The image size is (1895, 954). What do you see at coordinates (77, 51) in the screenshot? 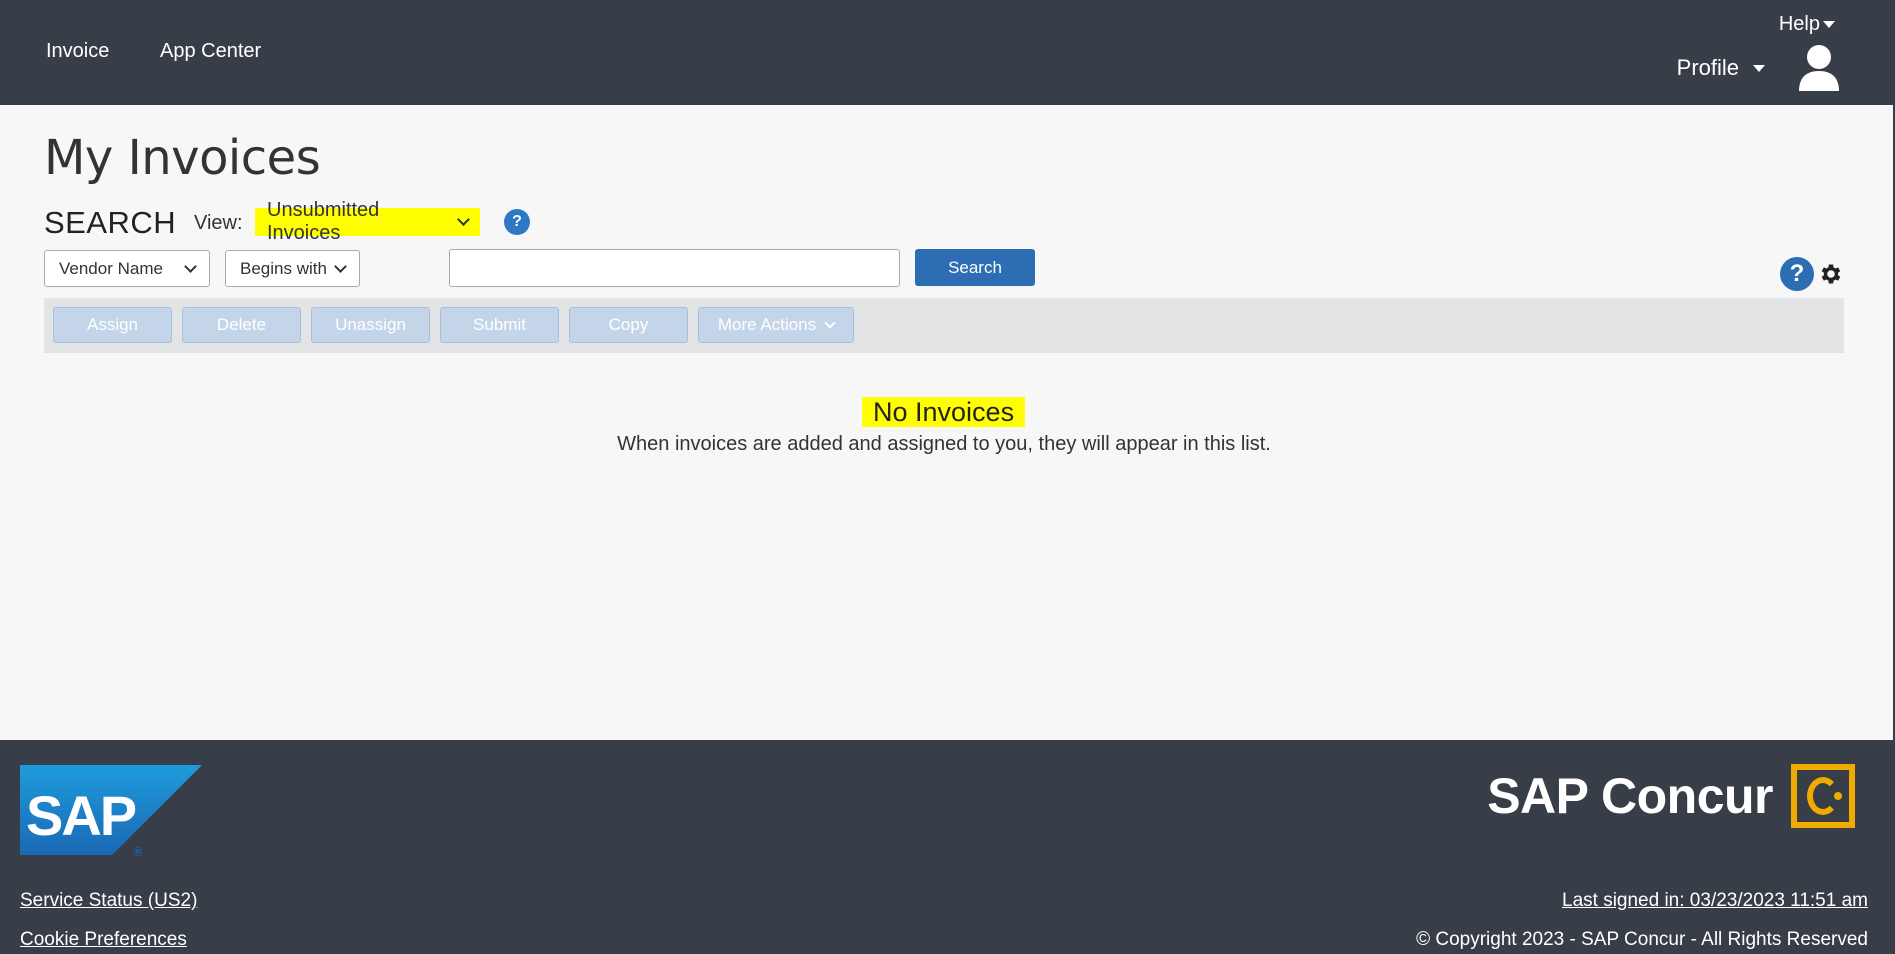
I see `nav-invoice: Invoice` at bounding box center [77, 51].